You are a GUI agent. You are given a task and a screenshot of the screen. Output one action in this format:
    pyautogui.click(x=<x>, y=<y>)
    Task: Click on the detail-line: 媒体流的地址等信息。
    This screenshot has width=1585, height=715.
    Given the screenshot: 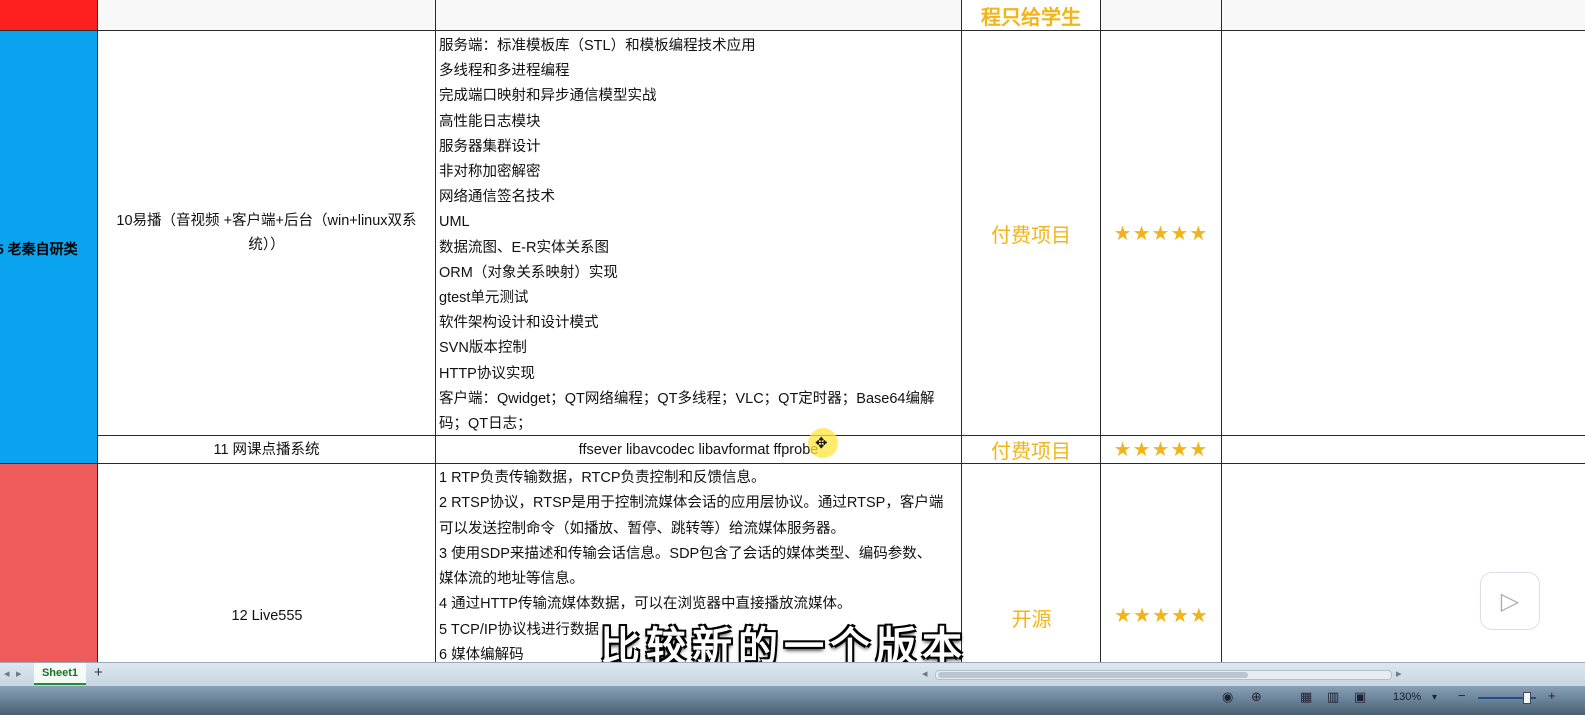 What is the action you would take?
    pyautogui.click(x=511, y=579)
    